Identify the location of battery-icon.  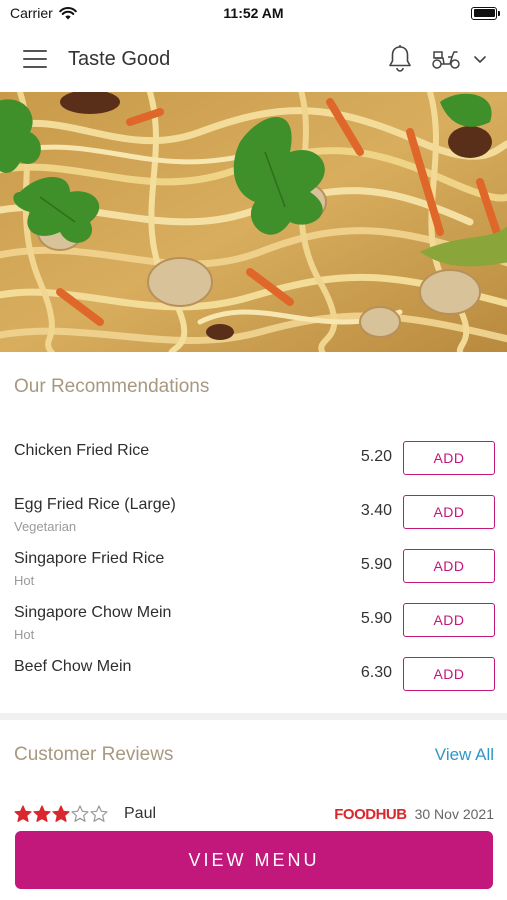
(485, 13).